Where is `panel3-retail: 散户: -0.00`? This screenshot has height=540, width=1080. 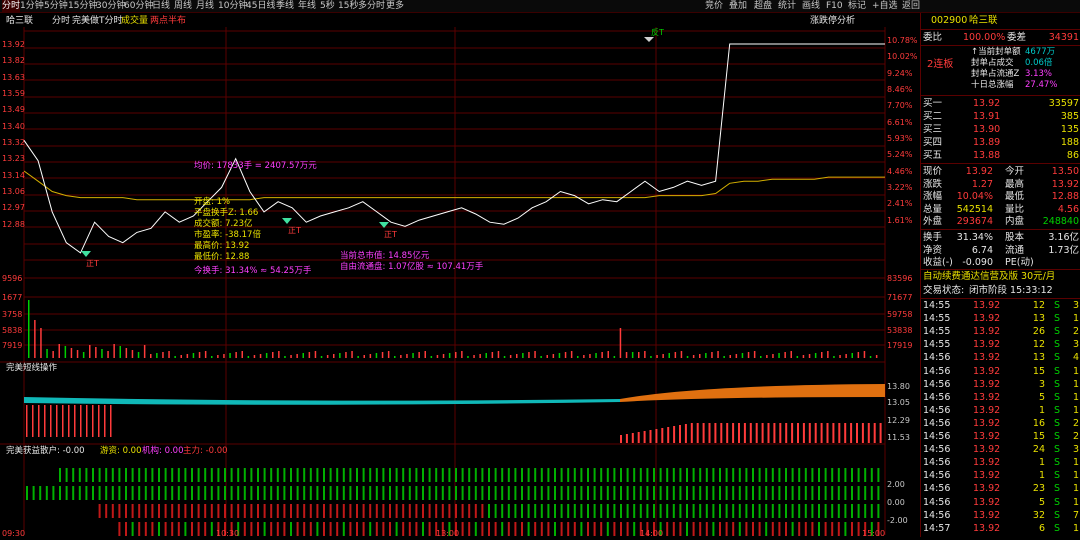 panel3-retail: 散户: -0.00 is located at coordinates (62, 450).